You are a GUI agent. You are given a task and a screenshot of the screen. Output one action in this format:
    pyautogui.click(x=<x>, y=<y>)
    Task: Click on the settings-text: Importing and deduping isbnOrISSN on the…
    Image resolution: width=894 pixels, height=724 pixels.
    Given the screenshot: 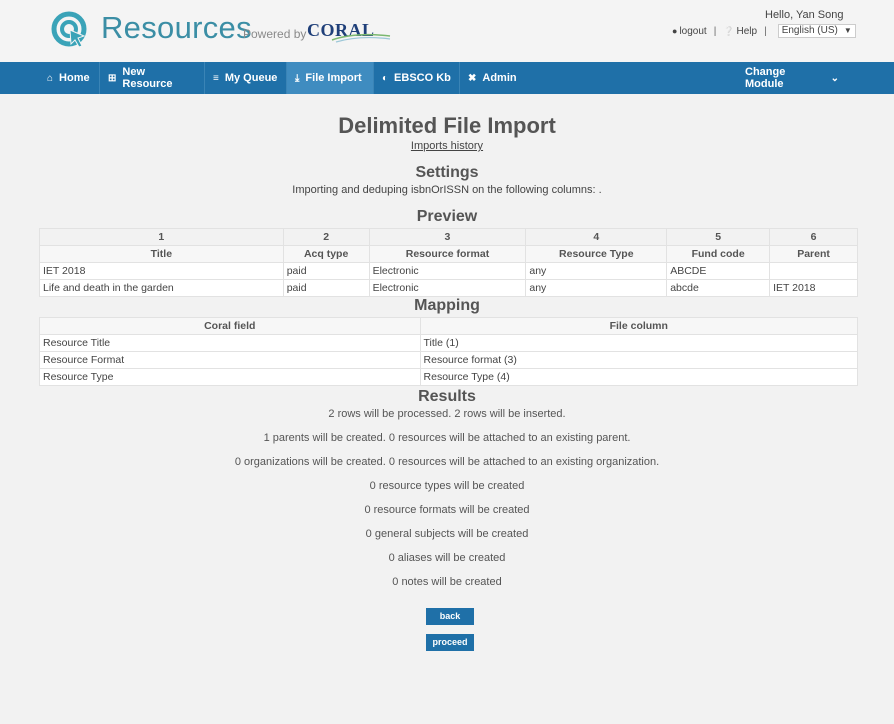 What is the action you would take?
    pyautogui.click(x=447, y=190)
    